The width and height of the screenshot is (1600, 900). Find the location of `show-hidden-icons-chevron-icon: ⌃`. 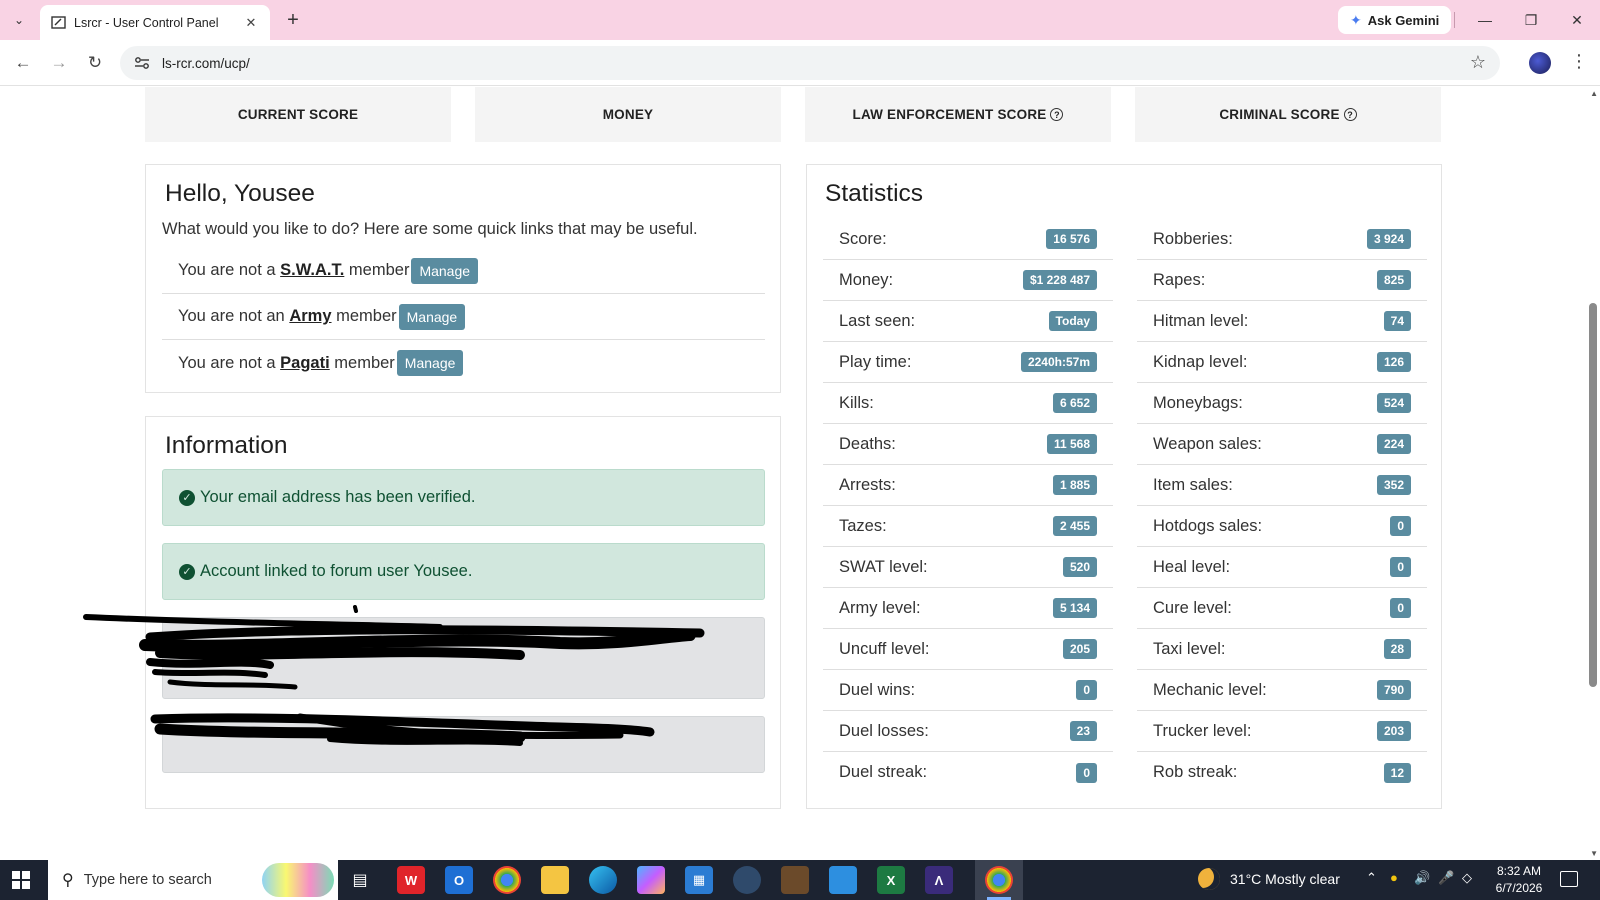

show-hidden-icons-chevron-icon: ⌃ is located at coordinates (1371, 878).